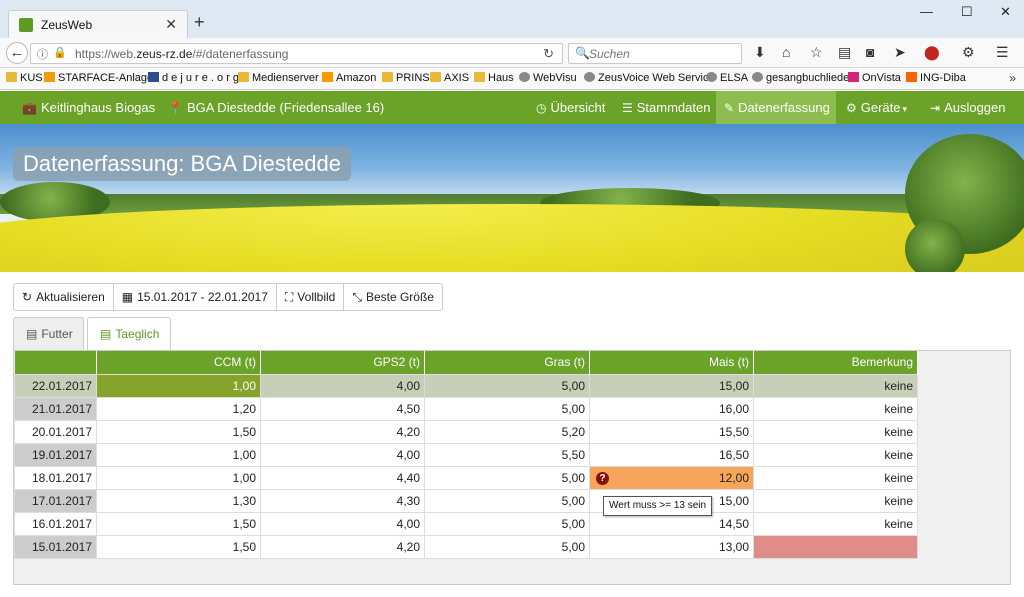 The width and height of the screenshot is (1024, 597). Describe the element at coordinates (278, 78) in the screenshot. I see `bookmark-medienserver: Medienserver` at that location.